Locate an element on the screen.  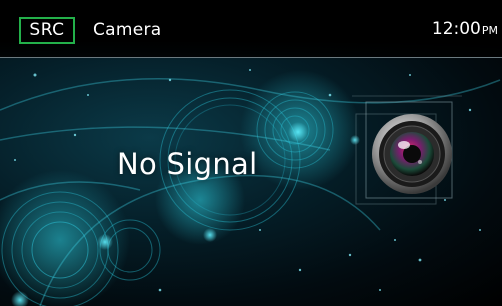
top-bar-divider is located at coordinates (251, 57).